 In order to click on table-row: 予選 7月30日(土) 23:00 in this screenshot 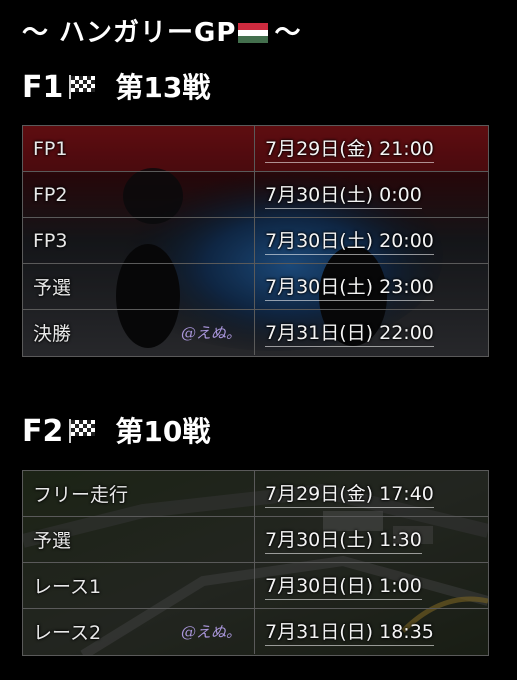, I will do `click(255, 286)`.